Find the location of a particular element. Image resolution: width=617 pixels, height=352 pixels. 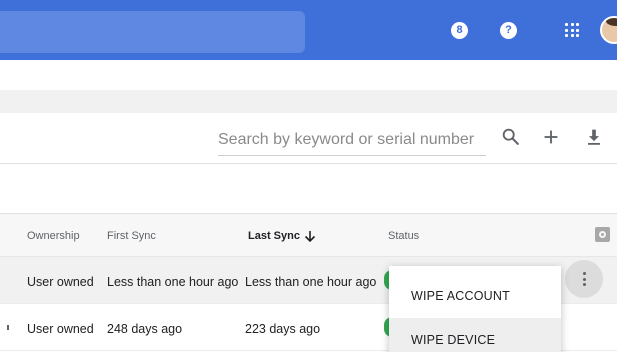

column-header-first-sync: First Sync is located at coordinates (131, 236).